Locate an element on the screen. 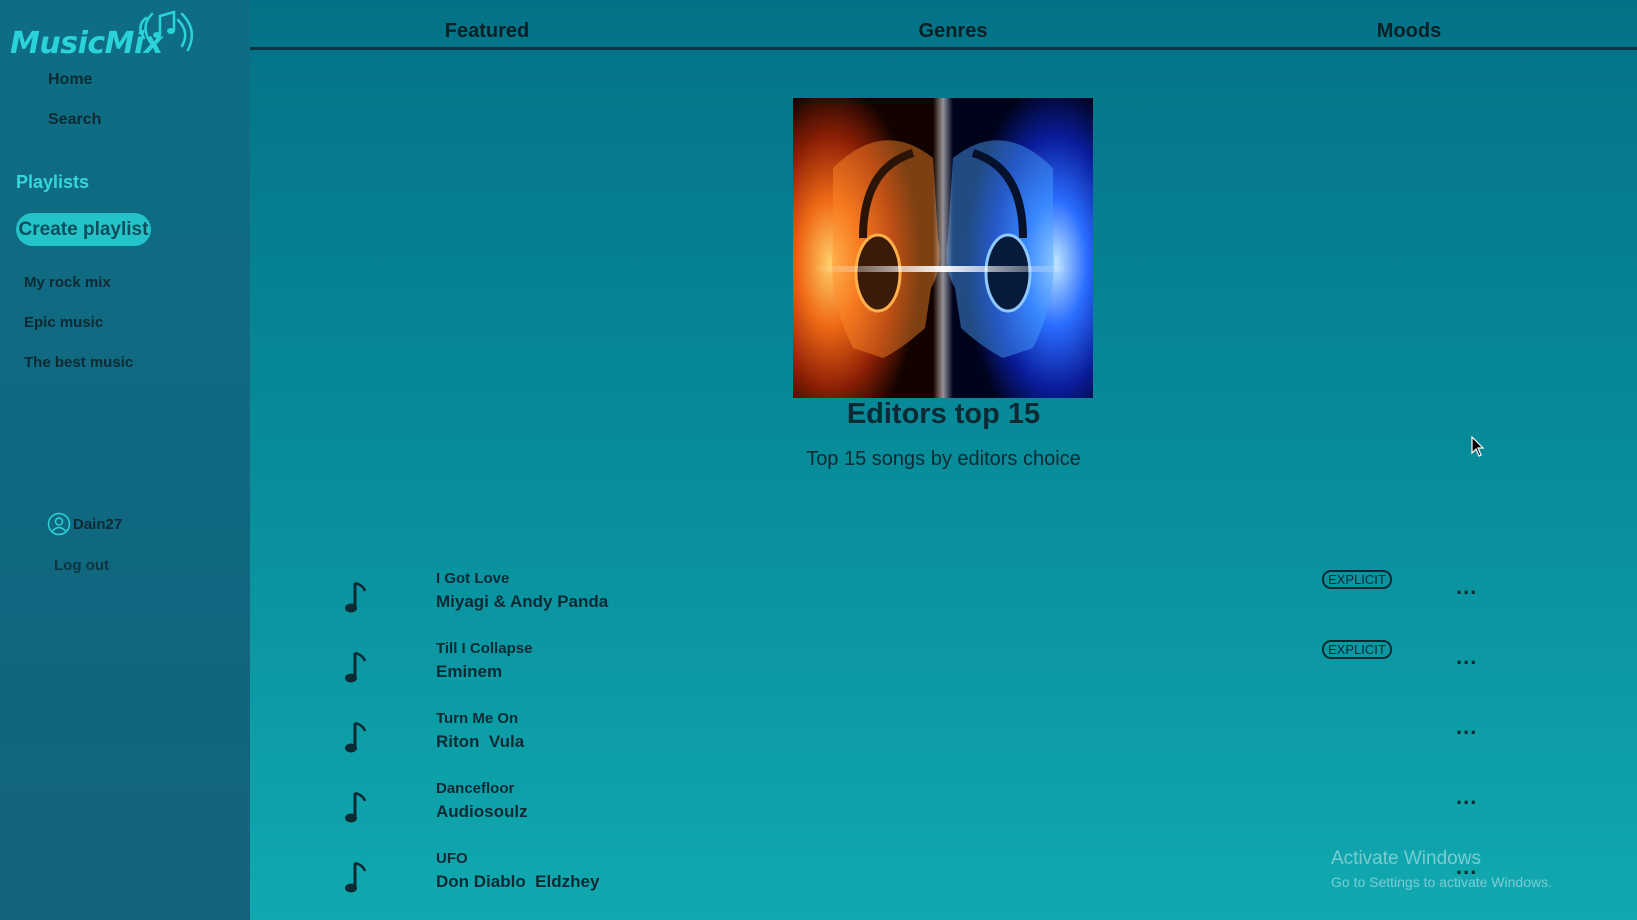  create-playlist-button: Create playlist is located at coordinates (83, 229).